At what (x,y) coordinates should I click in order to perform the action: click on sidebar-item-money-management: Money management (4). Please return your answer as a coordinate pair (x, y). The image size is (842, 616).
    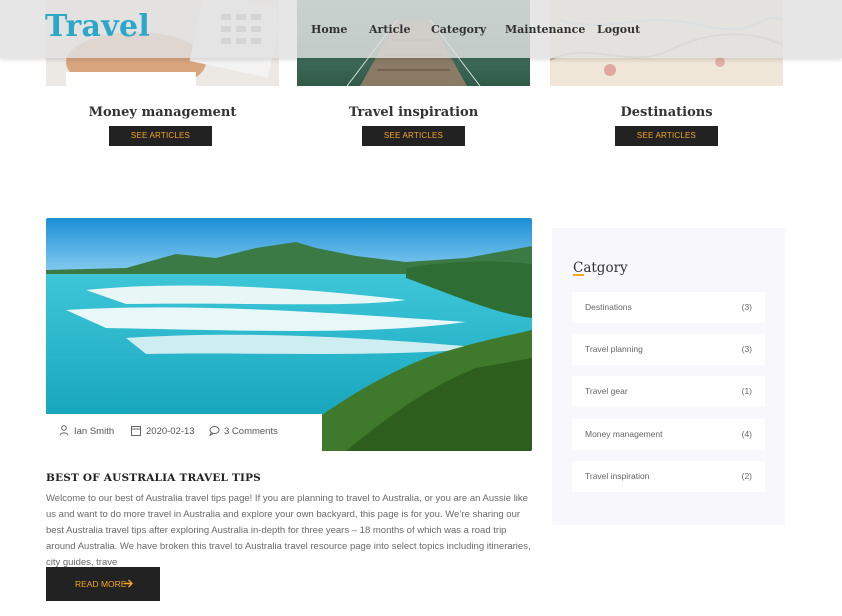
    Looking at the image, I should click on (668, 434).